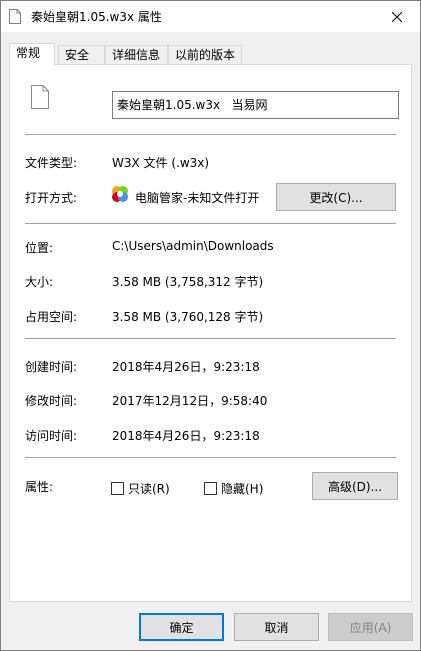  Describe the element at coordinates (276, 627) in the screenshot. I see `cancel-button: 取消` at that location.